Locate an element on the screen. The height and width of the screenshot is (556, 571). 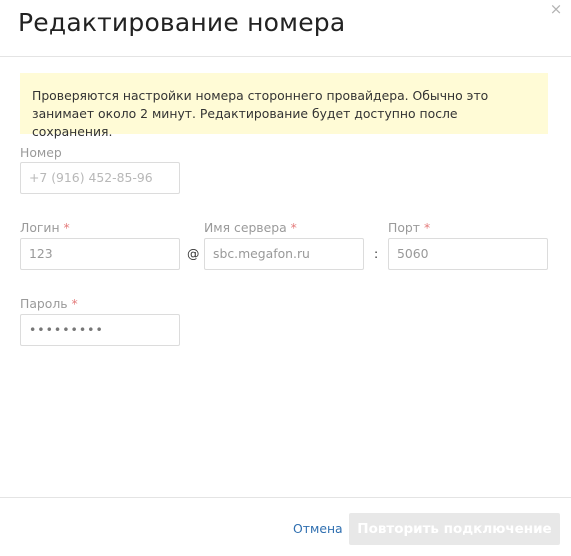
login-label: Логин * is located at coordinates (45, 227).